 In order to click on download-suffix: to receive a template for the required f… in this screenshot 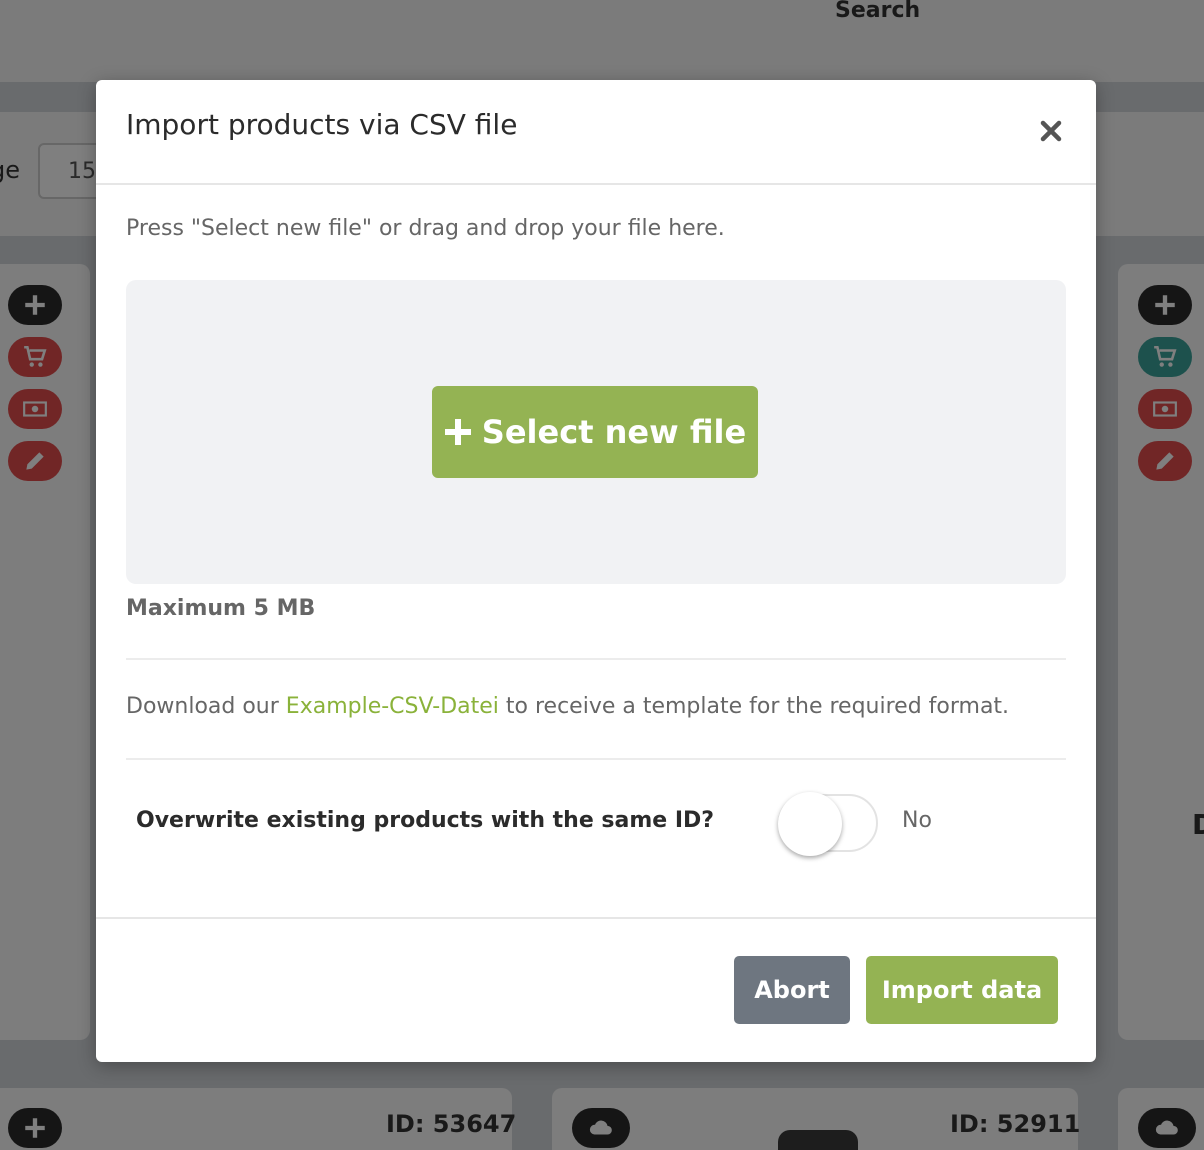, I will do `click(754, 706)`.